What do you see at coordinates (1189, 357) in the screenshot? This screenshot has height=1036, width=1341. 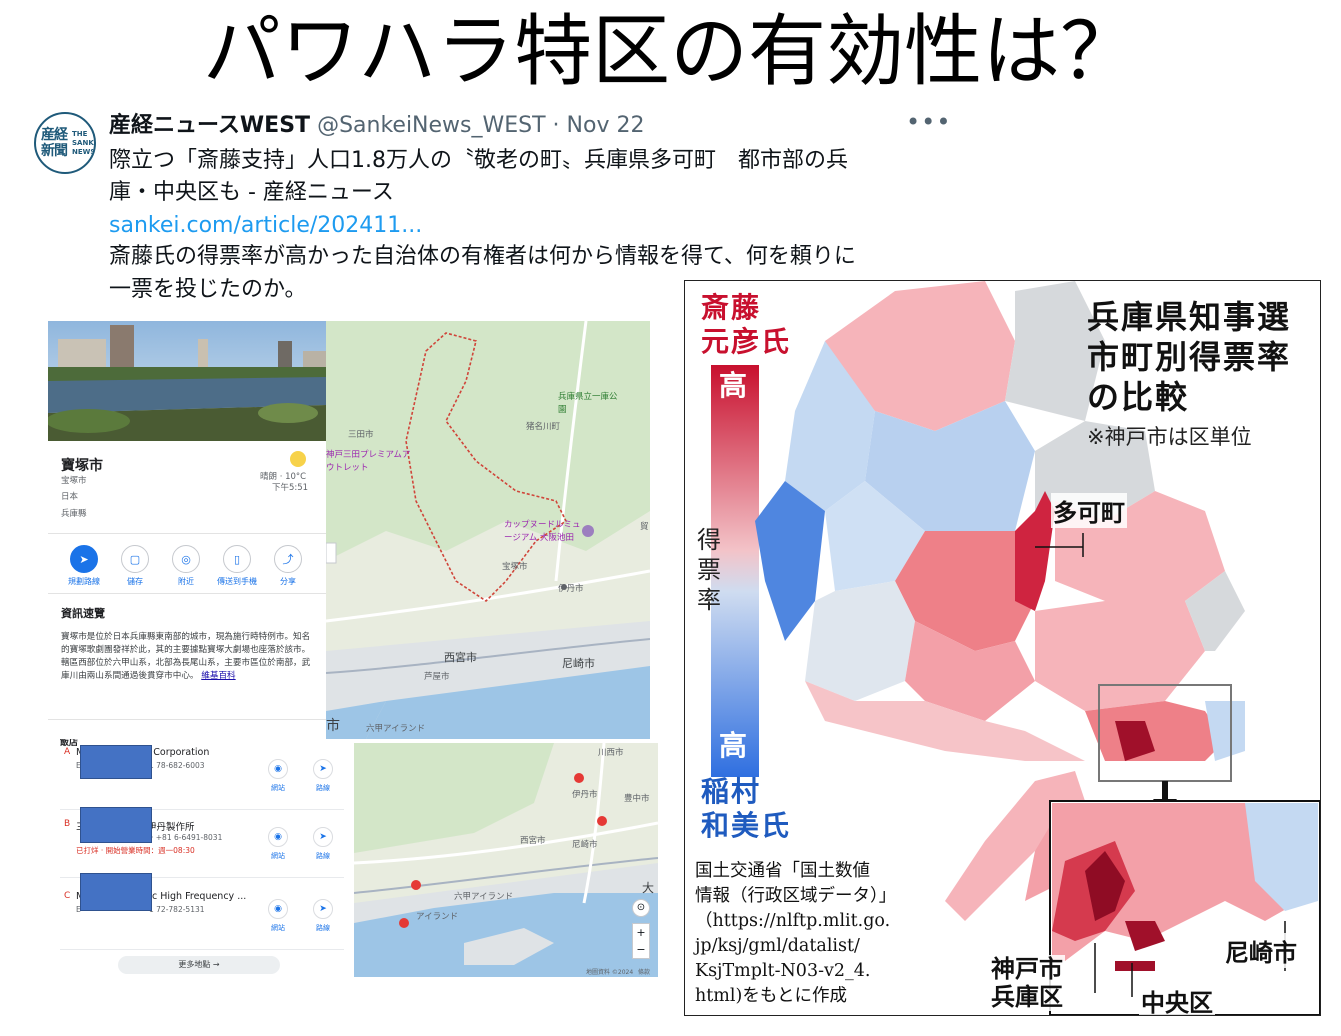 I see `figure-title: 兵庫県知事選 市町別得票率 の比較` at bounding box center [1189, 357].